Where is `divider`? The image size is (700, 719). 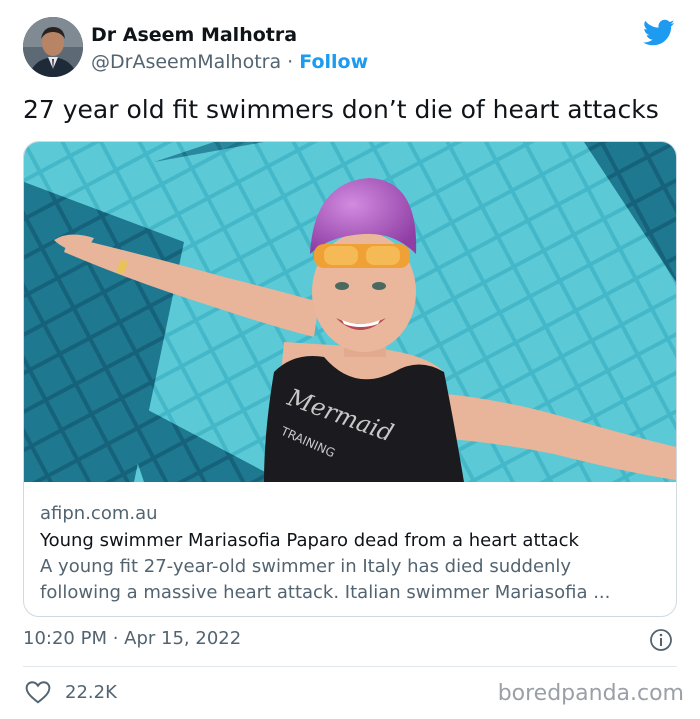
divider is located at coordinates (350, 666).